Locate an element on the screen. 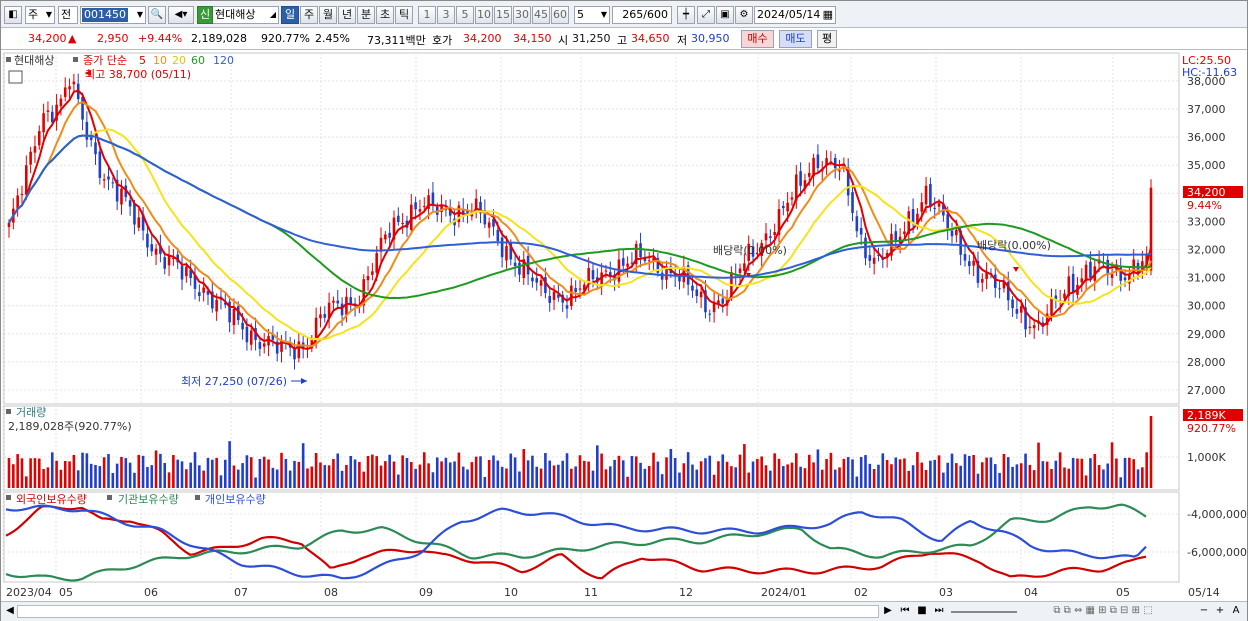 This screenshot has width=1248, height=621. period-tab-1: 일 is located at coordinates (290, 15).